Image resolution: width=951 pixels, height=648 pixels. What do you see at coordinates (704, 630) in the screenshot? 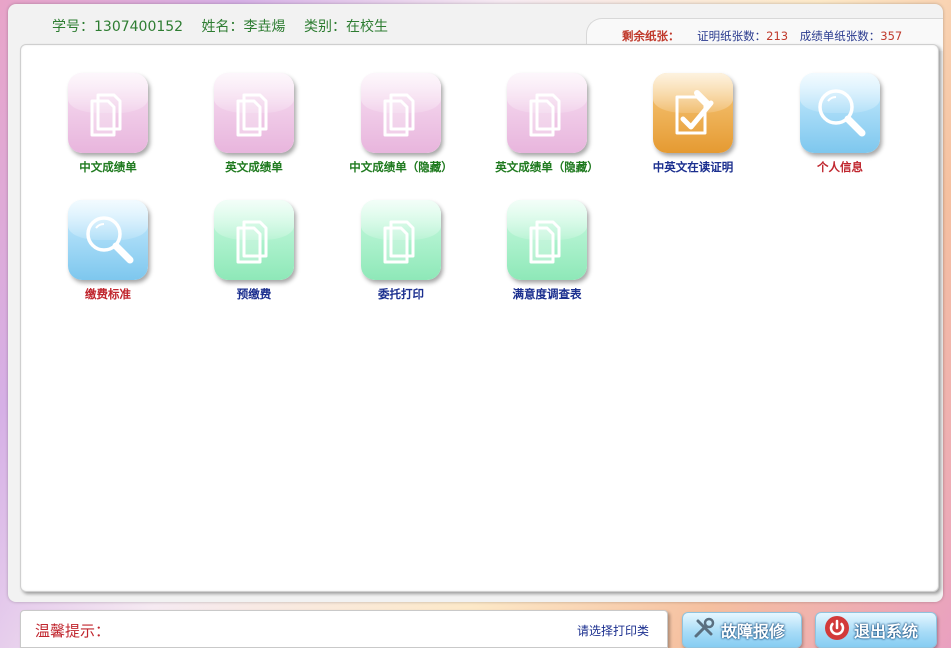
I see `wrench-icon` at bounding box center [704, 630].